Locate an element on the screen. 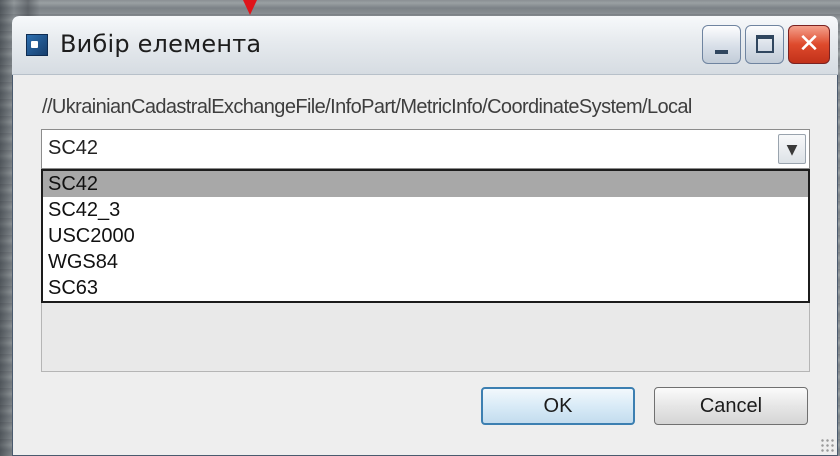 The width and height of the screenshot is (840, 456). resize-grip-icon is located at coordinates (827, 445).